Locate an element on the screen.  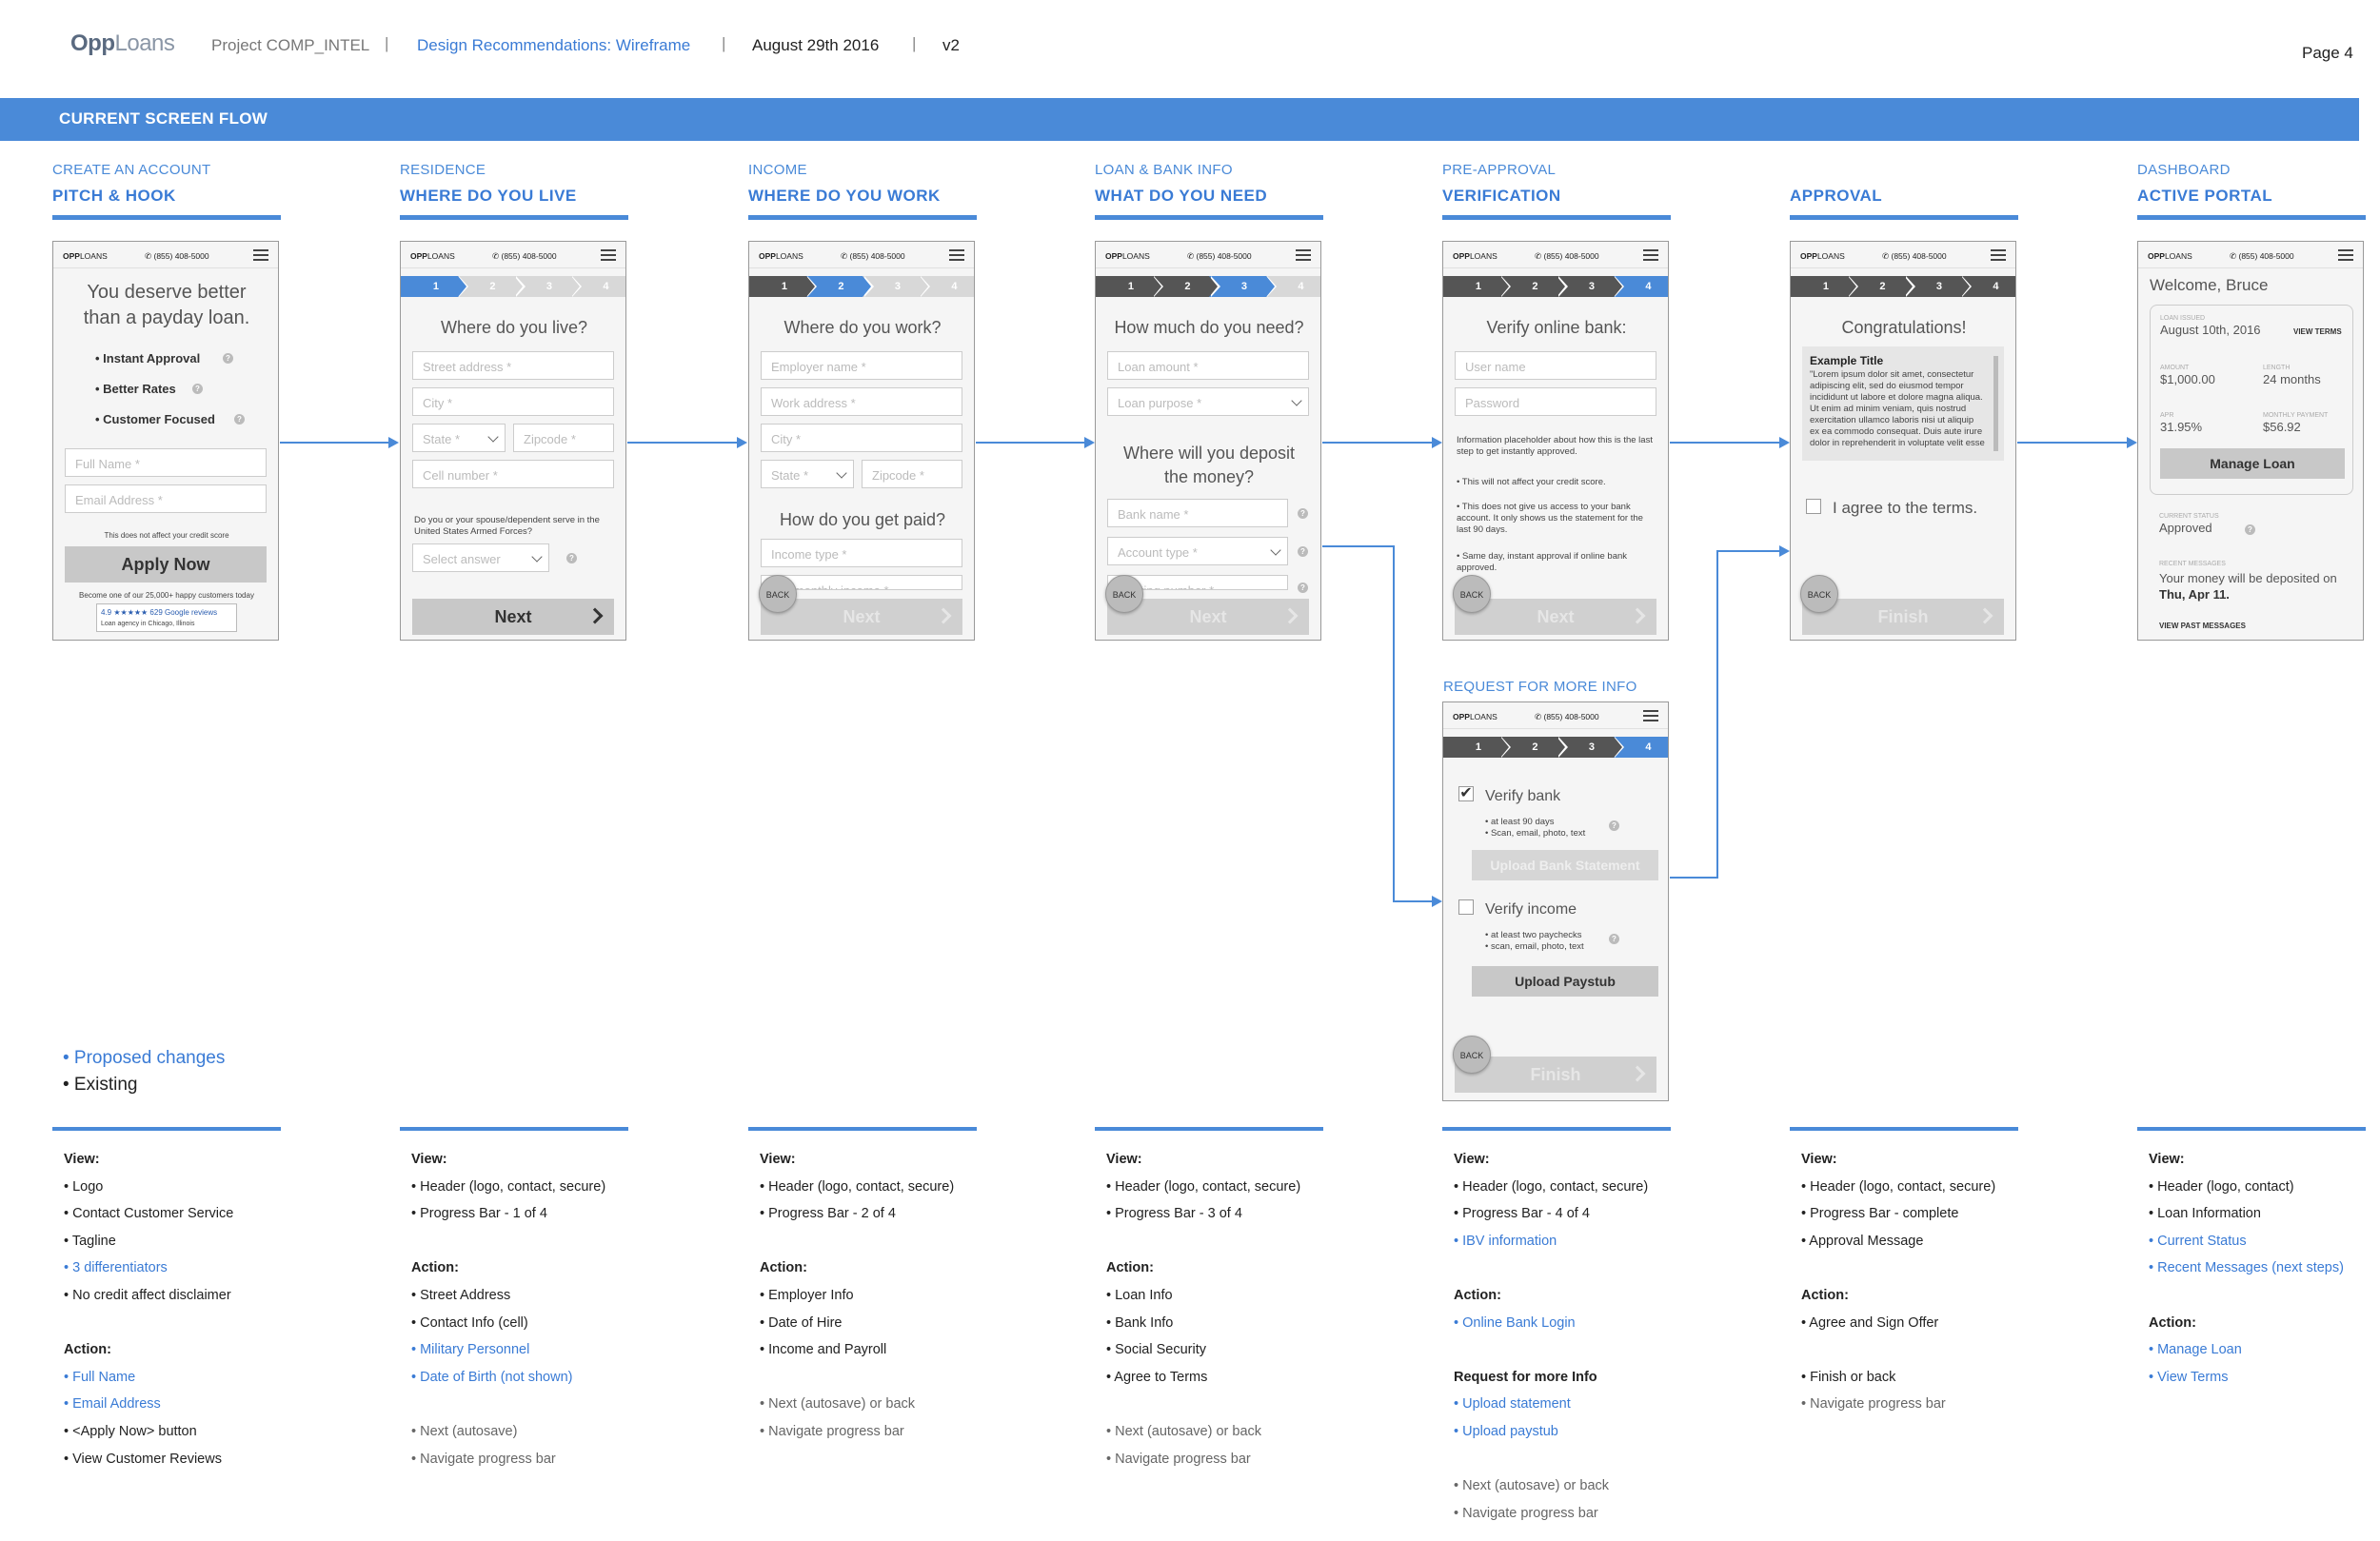
verify-income-checkbox is located at coordinates (1466, 907).